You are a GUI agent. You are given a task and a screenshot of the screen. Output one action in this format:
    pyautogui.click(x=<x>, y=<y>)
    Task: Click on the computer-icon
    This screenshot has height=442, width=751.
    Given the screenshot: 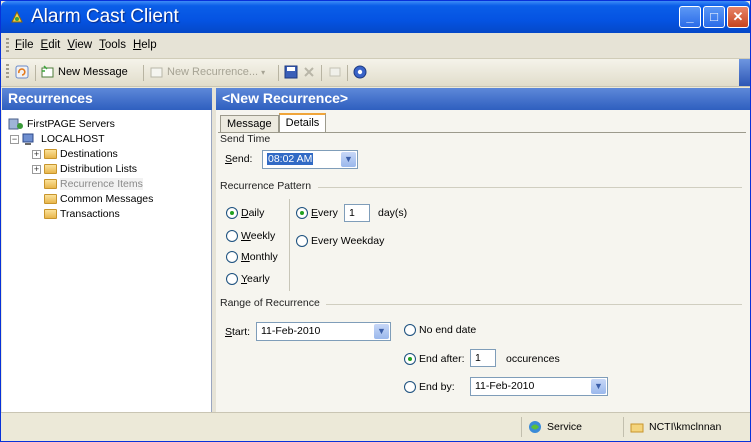 What is the action you would take?
    pyautogui.click(x=28, y=139)
    